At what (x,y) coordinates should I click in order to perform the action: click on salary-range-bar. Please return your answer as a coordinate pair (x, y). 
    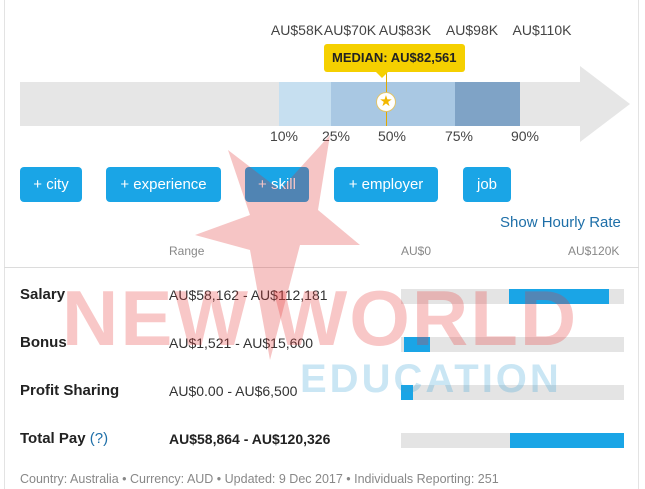
    Looking at the image, I should click on (512, 296).